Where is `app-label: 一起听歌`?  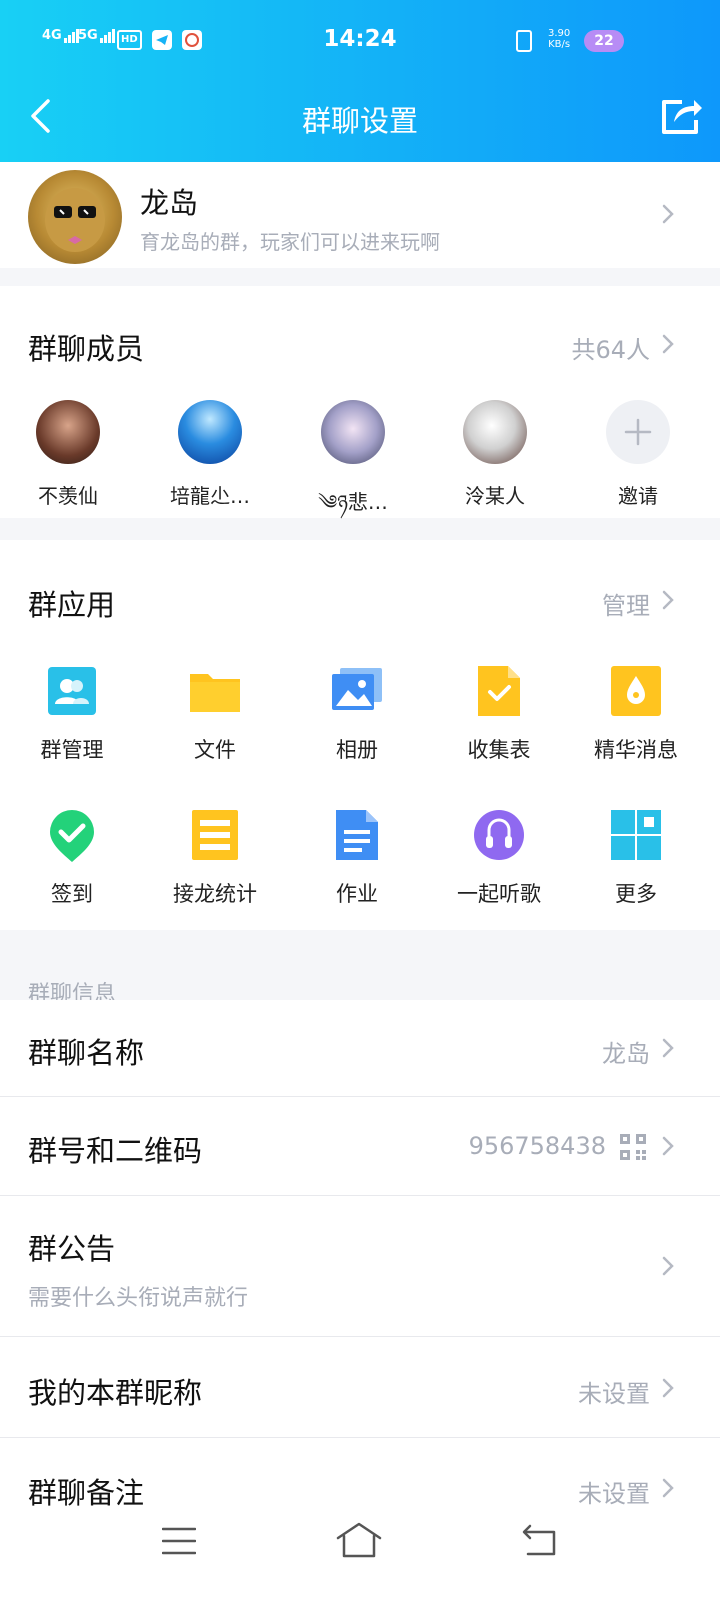
app-label: 一起听歌 is located at coordinates (499, 894).